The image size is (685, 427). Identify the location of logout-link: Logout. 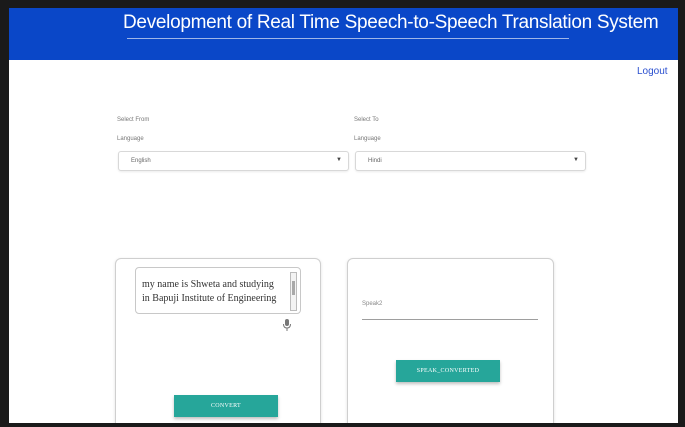
(652, 71).